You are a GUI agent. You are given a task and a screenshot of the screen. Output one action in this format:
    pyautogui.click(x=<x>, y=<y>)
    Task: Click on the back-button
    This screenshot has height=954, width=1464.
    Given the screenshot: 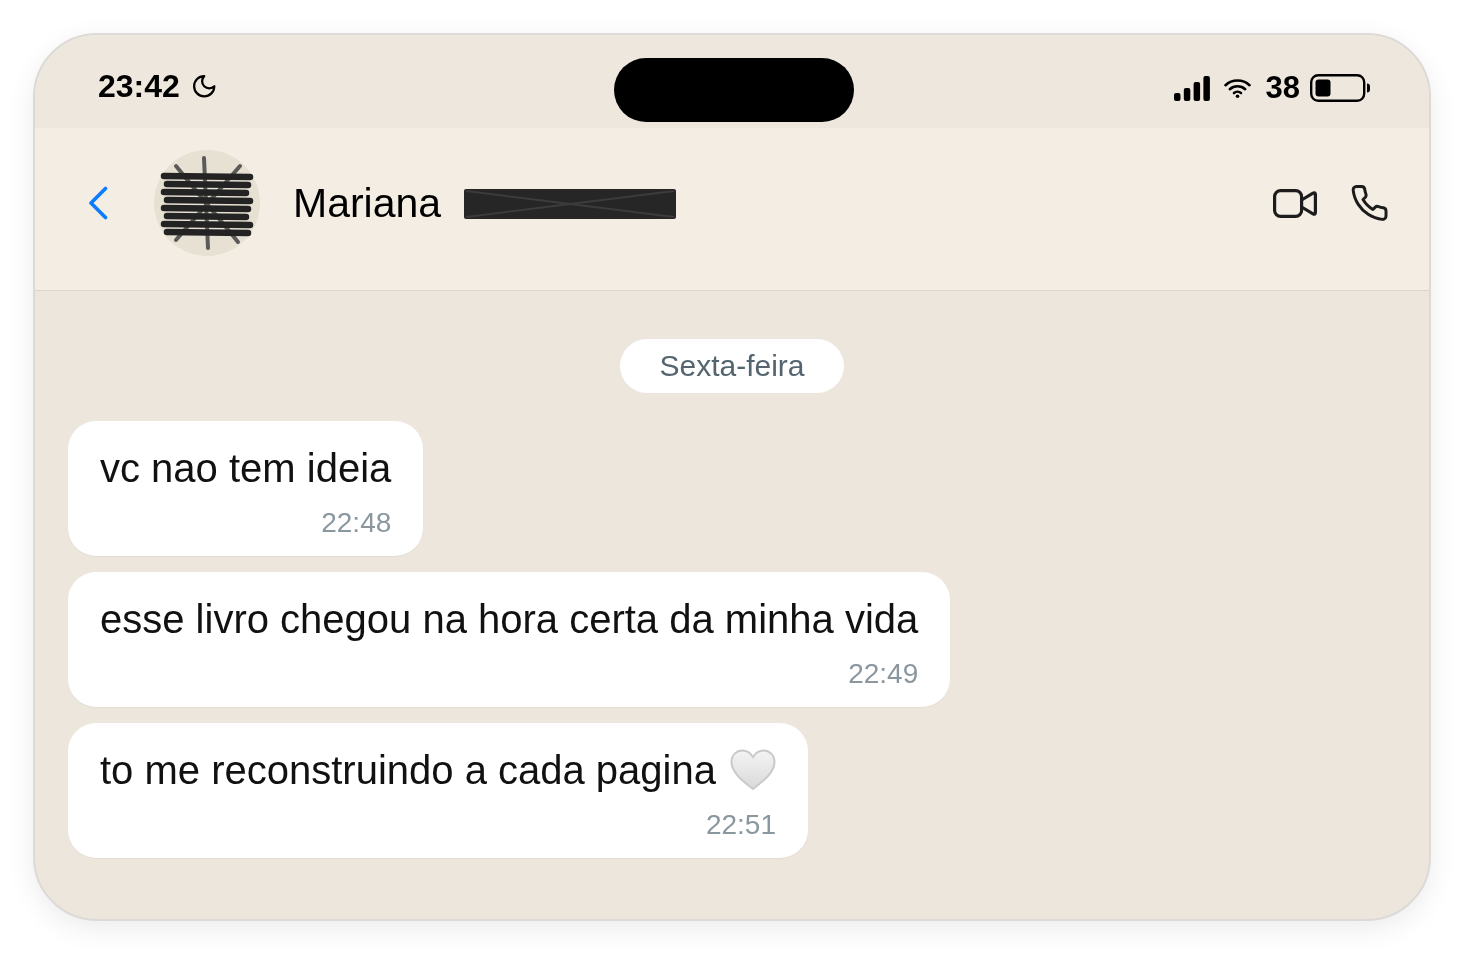 What is the action you would take?
    pyautogui.click(x=98, y=203)
    